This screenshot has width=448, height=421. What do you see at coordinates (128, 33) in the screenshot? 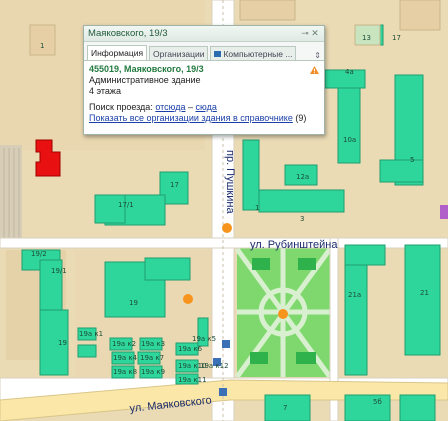
I see `popup-title: Маяковского, 19/3` at bounding box center [128, 33].